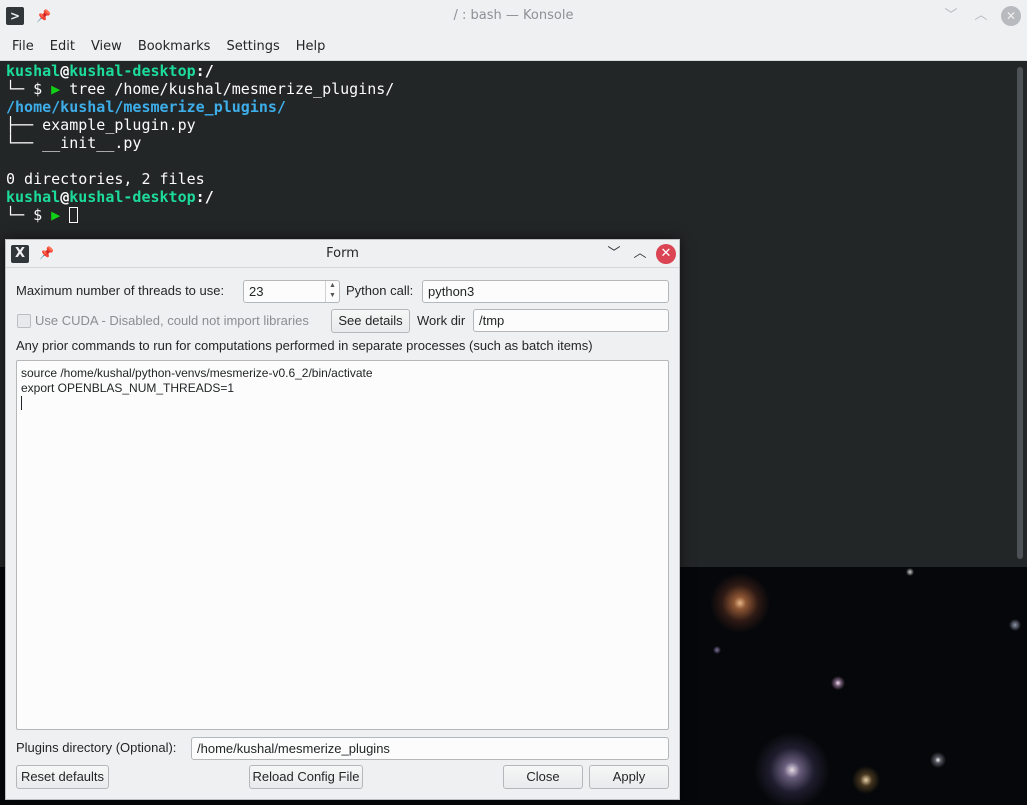  I want to click on close-button: Close, so click(543, 777).